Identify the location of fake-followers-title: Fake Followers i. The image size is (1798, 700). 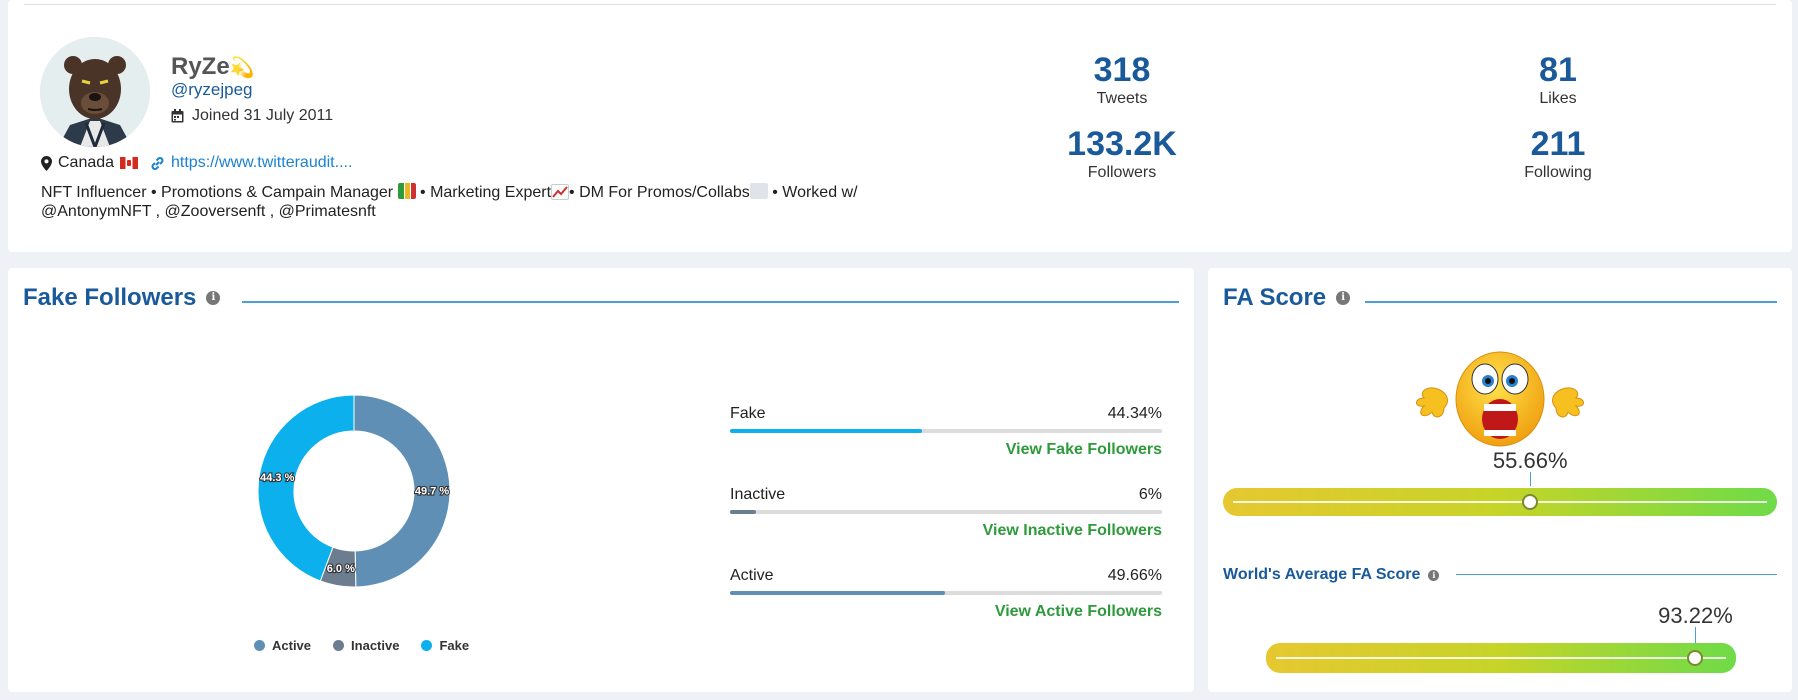
(122, 298).